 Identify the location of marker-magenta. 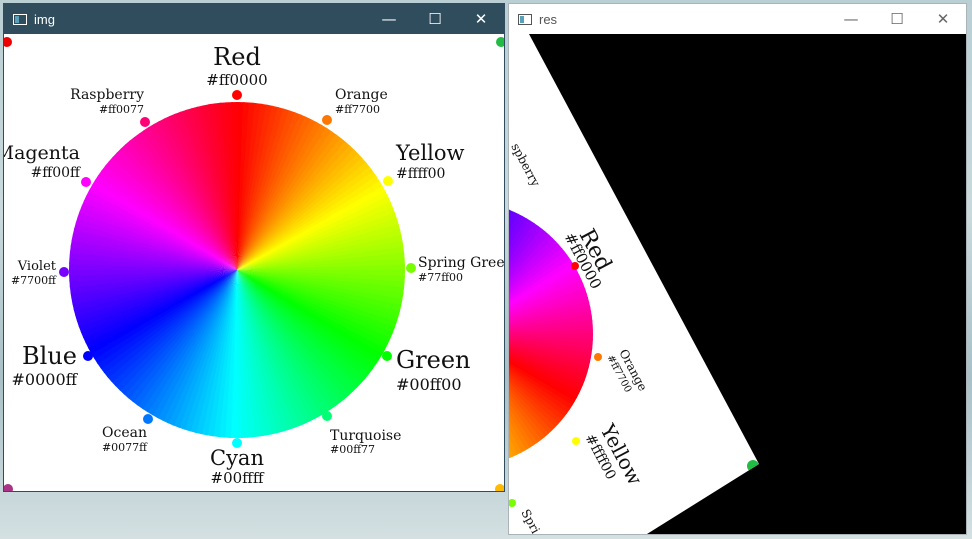
(86, 182).